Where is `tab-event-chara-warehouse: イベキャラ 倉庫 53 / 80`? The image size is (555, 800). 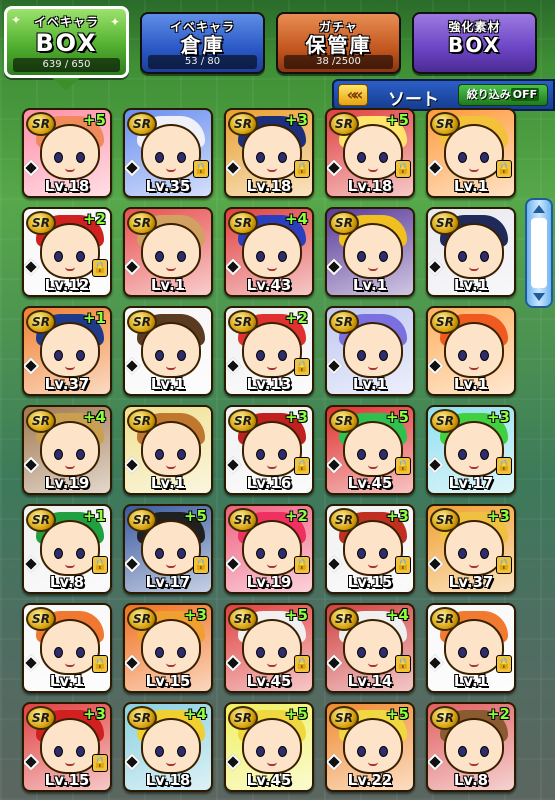 tab-event-chara-warehouse: イベキャラ 倉庫 53 / 80 is located at coordinates (202, 43).